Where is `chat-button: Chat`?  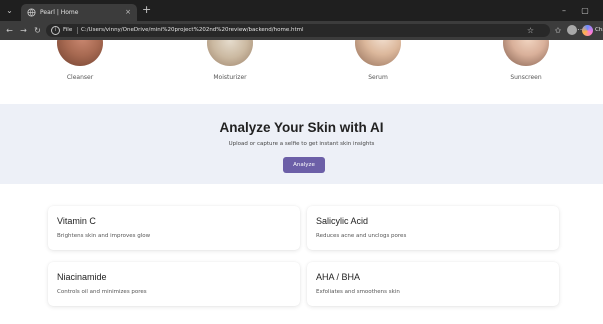 chat-button: Chat is located at coordinates (592, 30).